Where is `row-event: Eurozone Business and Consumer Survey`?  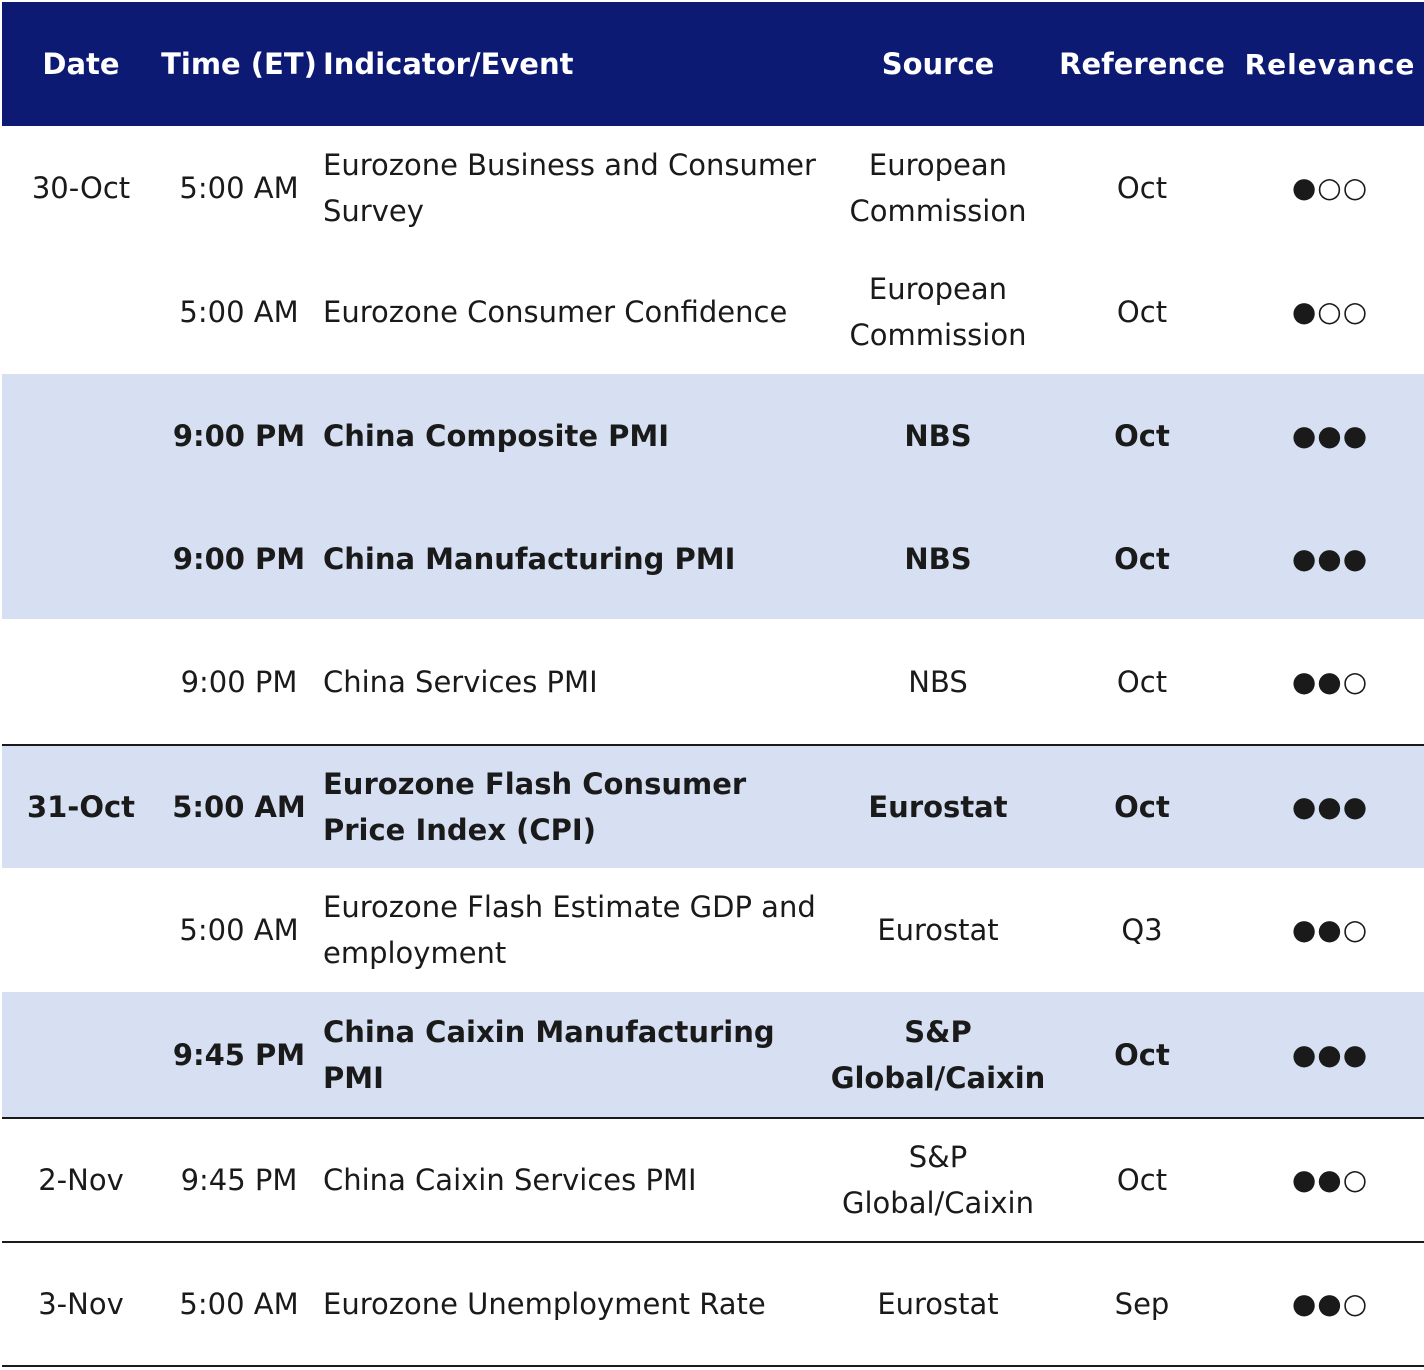
row-event: Eurozone Business and Consumer Survey is located at coordinates (569, 188).